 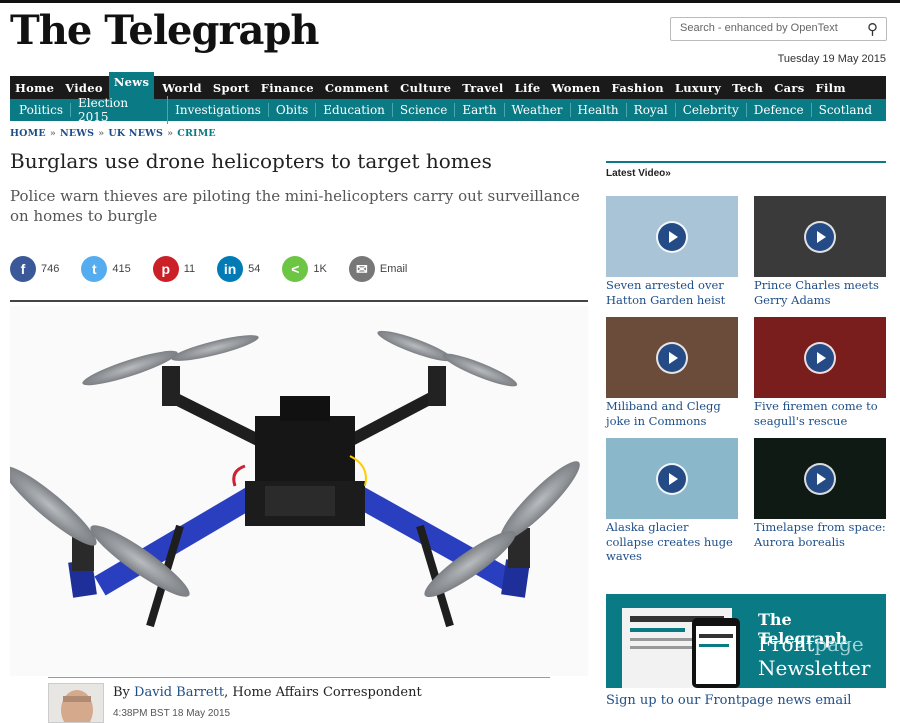 I want to click on byline-divider, so click(x=299, y=677).